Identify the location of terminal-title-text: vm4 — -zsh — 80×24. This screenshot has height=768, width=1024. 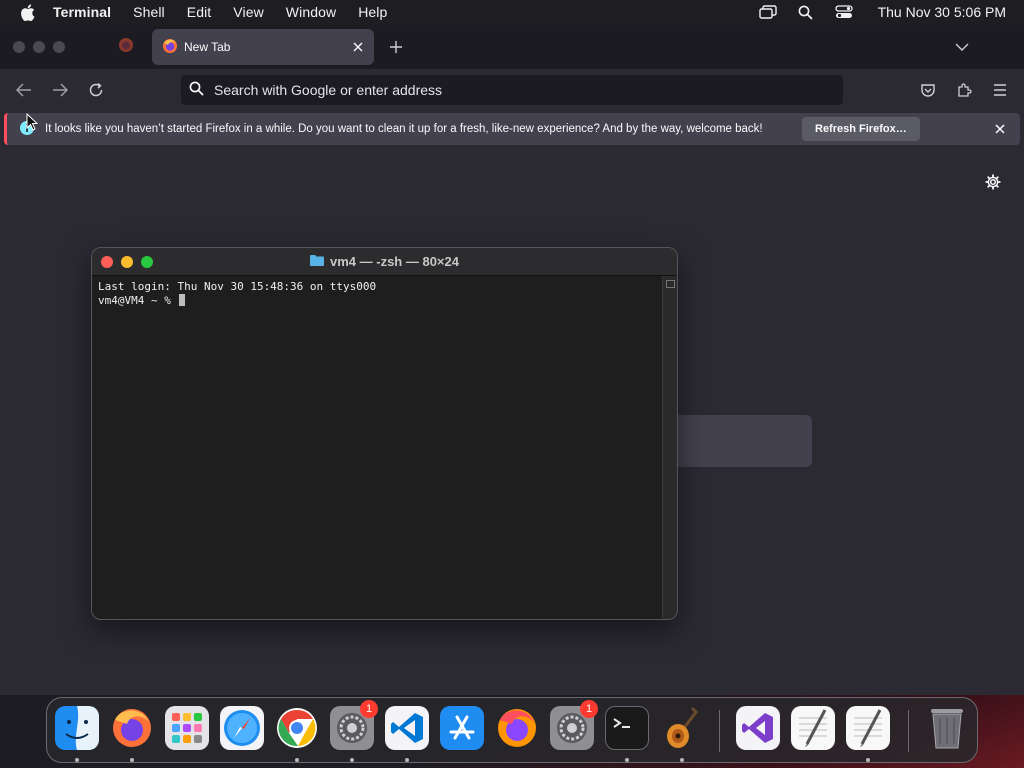
(394, 261).